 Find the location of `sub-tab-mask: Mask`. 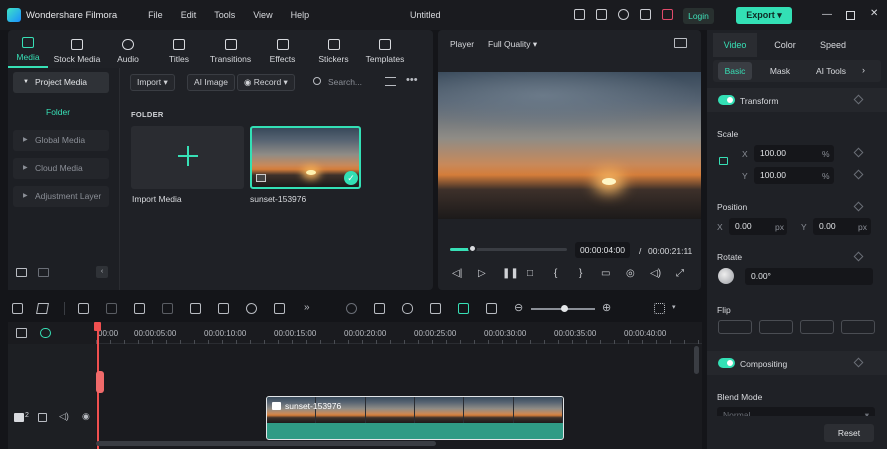

sub-tab-mask: Mask is located at coordinates (780, 71).